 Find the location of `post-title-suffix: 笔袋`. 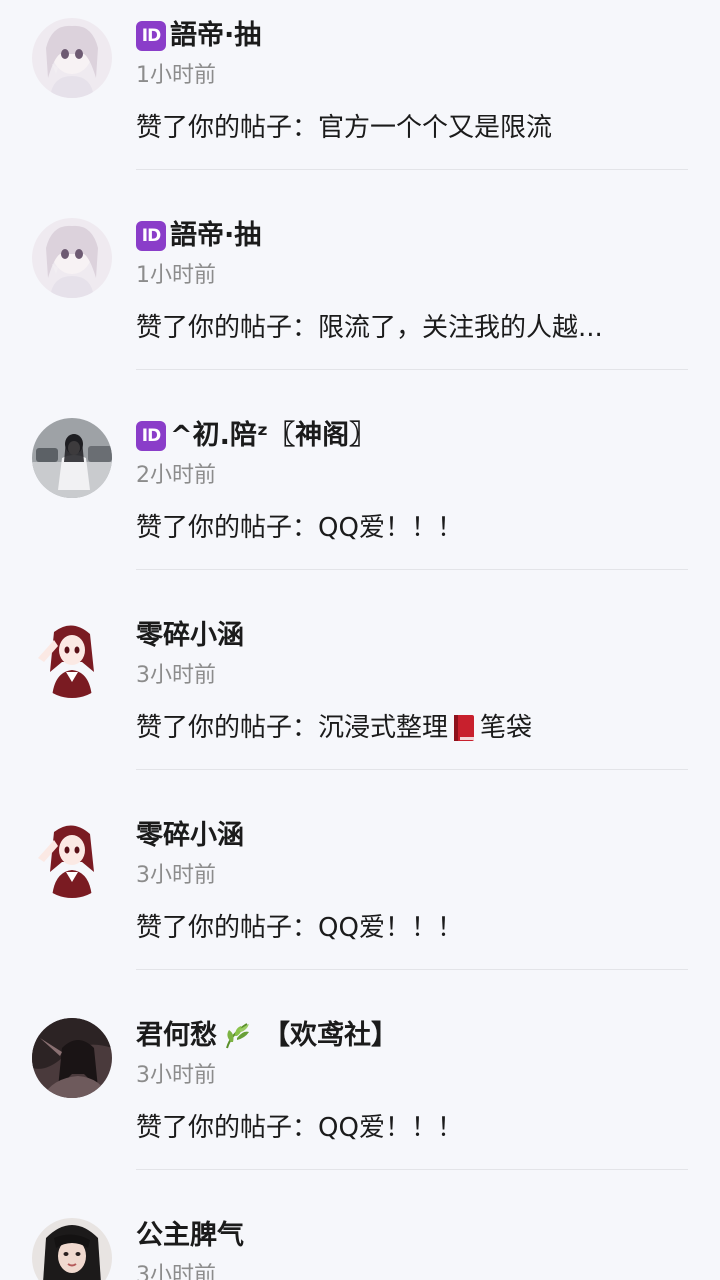

post-title-suffix: 笔袋 is located at coordinates (506, 728).